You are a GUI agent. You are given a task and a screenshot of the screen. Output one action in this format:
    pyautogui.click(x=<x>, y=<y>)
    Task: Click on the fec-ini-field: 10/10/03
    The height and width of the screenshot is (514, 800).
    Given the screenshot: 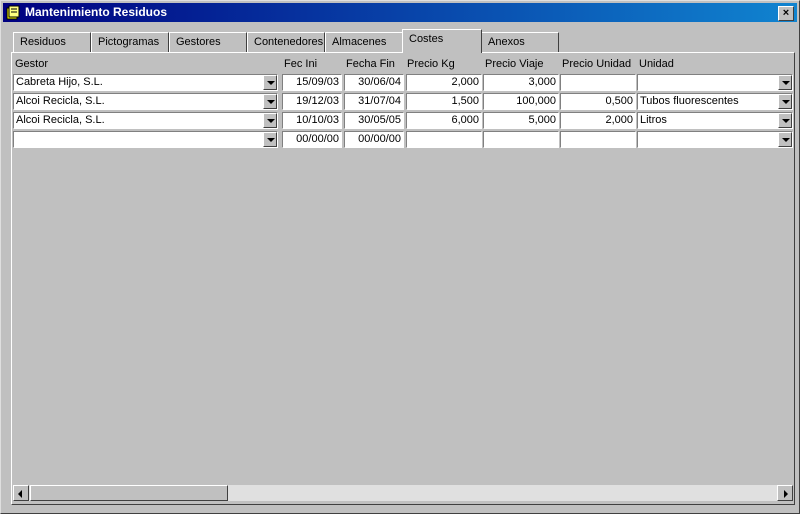 What is the action you would take?
    pyautogui.click(x=312, y=120)
    